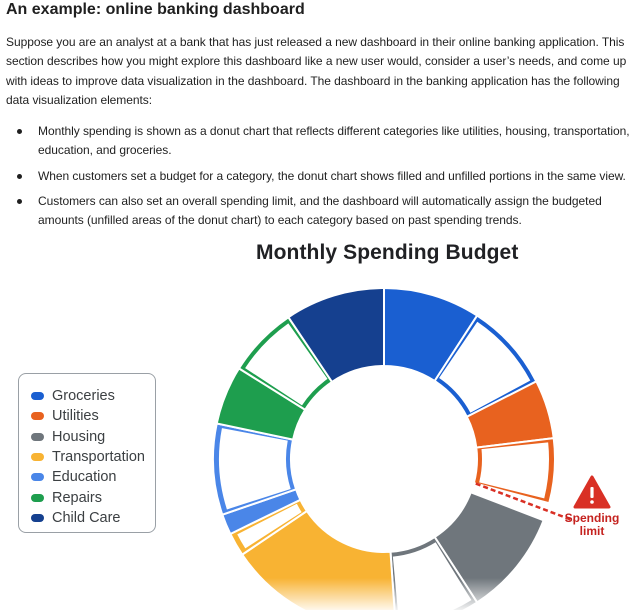 This screenshot has width=636, height=610. I want to click on legend-label: Transportation, so click(98, 457).